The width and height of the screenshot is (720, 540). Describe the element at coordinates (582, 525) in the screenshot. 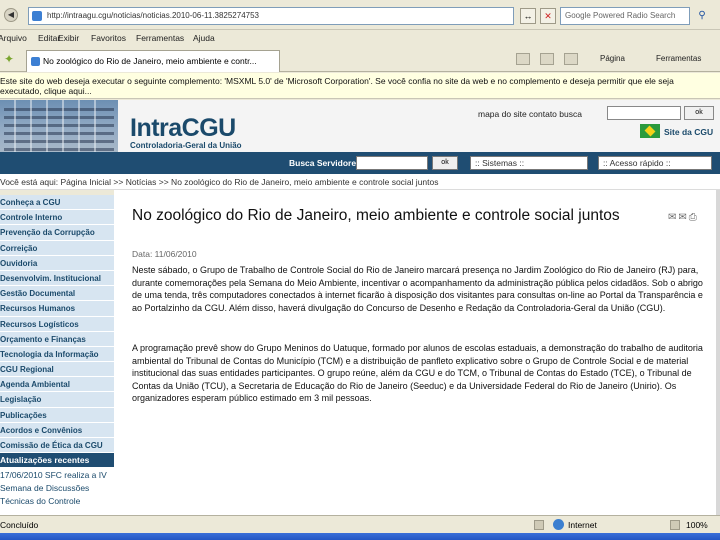

I see `zone-label: Internet` at that location.